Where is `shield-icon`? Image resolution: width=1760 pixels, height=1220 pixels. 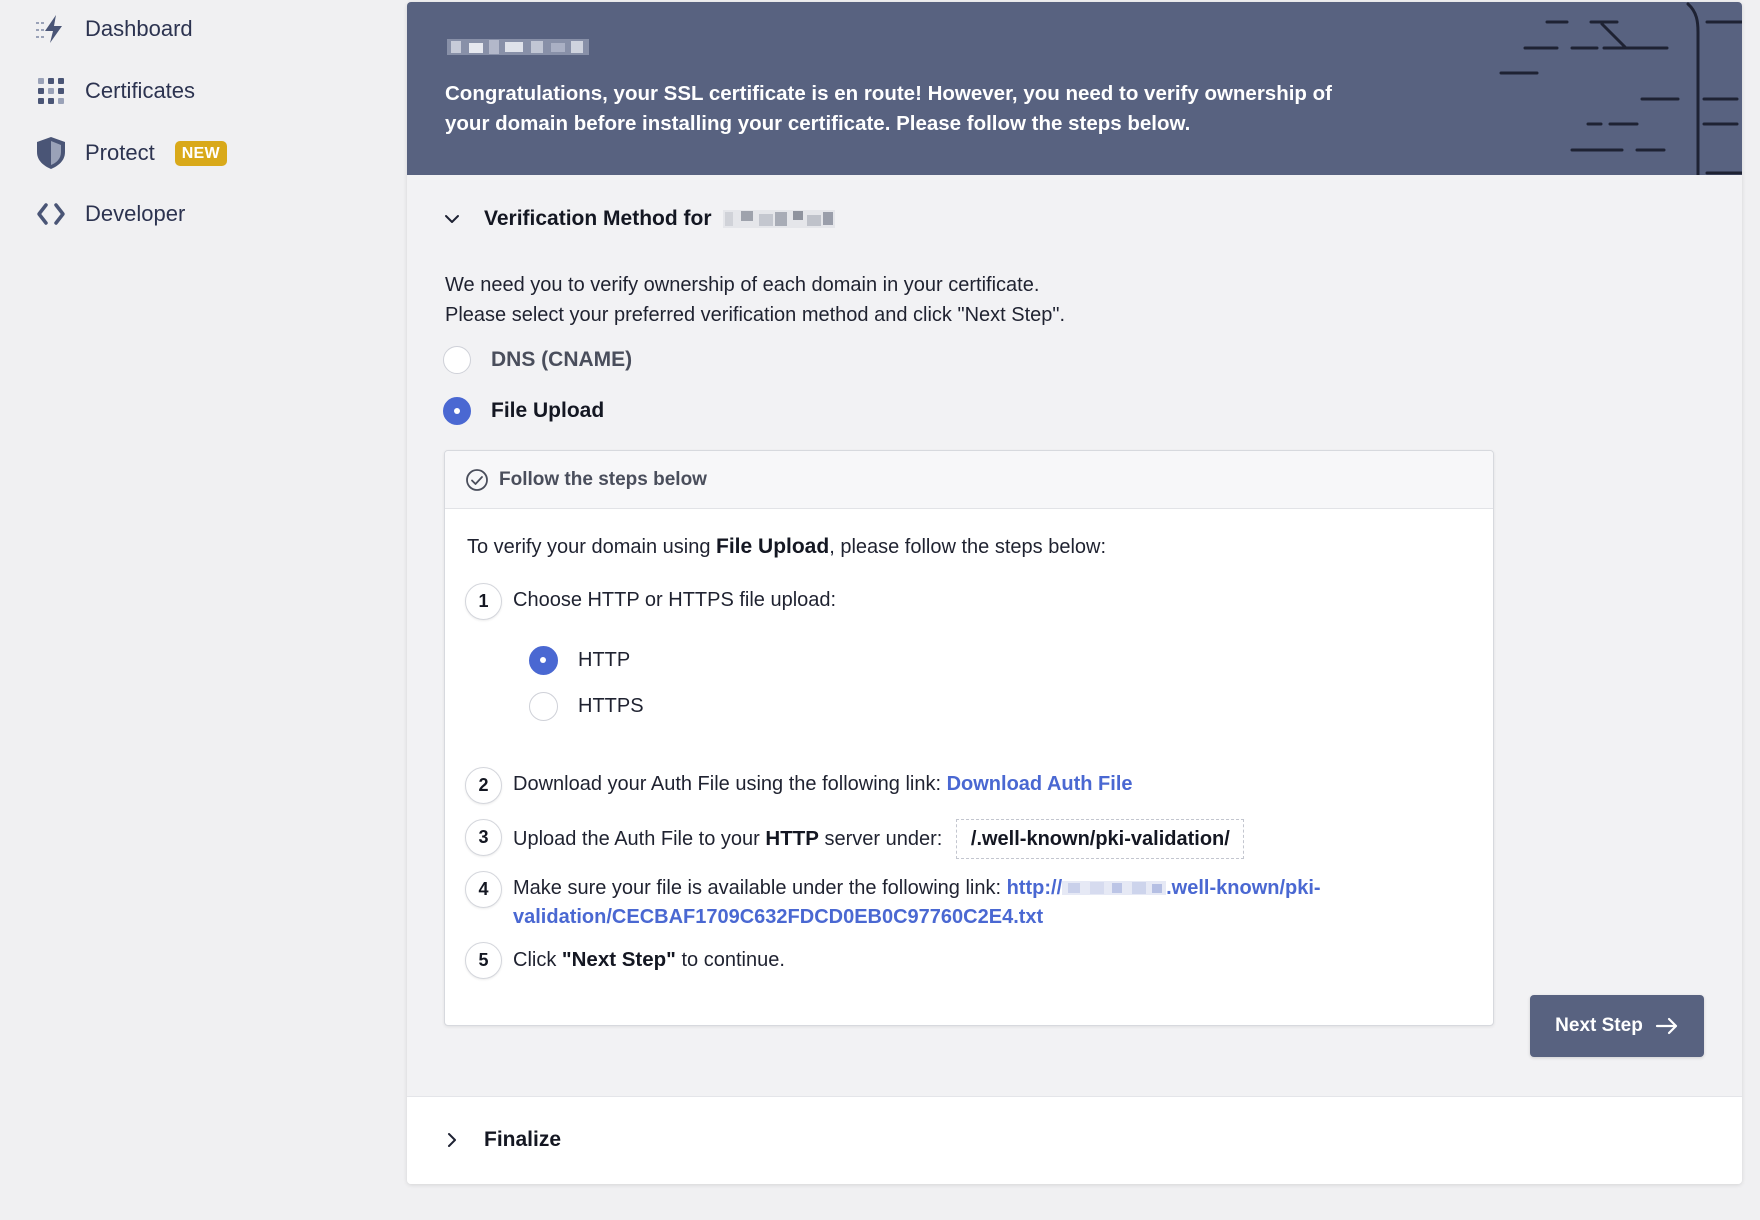
shield-icon is located at coordinates (51, 153).